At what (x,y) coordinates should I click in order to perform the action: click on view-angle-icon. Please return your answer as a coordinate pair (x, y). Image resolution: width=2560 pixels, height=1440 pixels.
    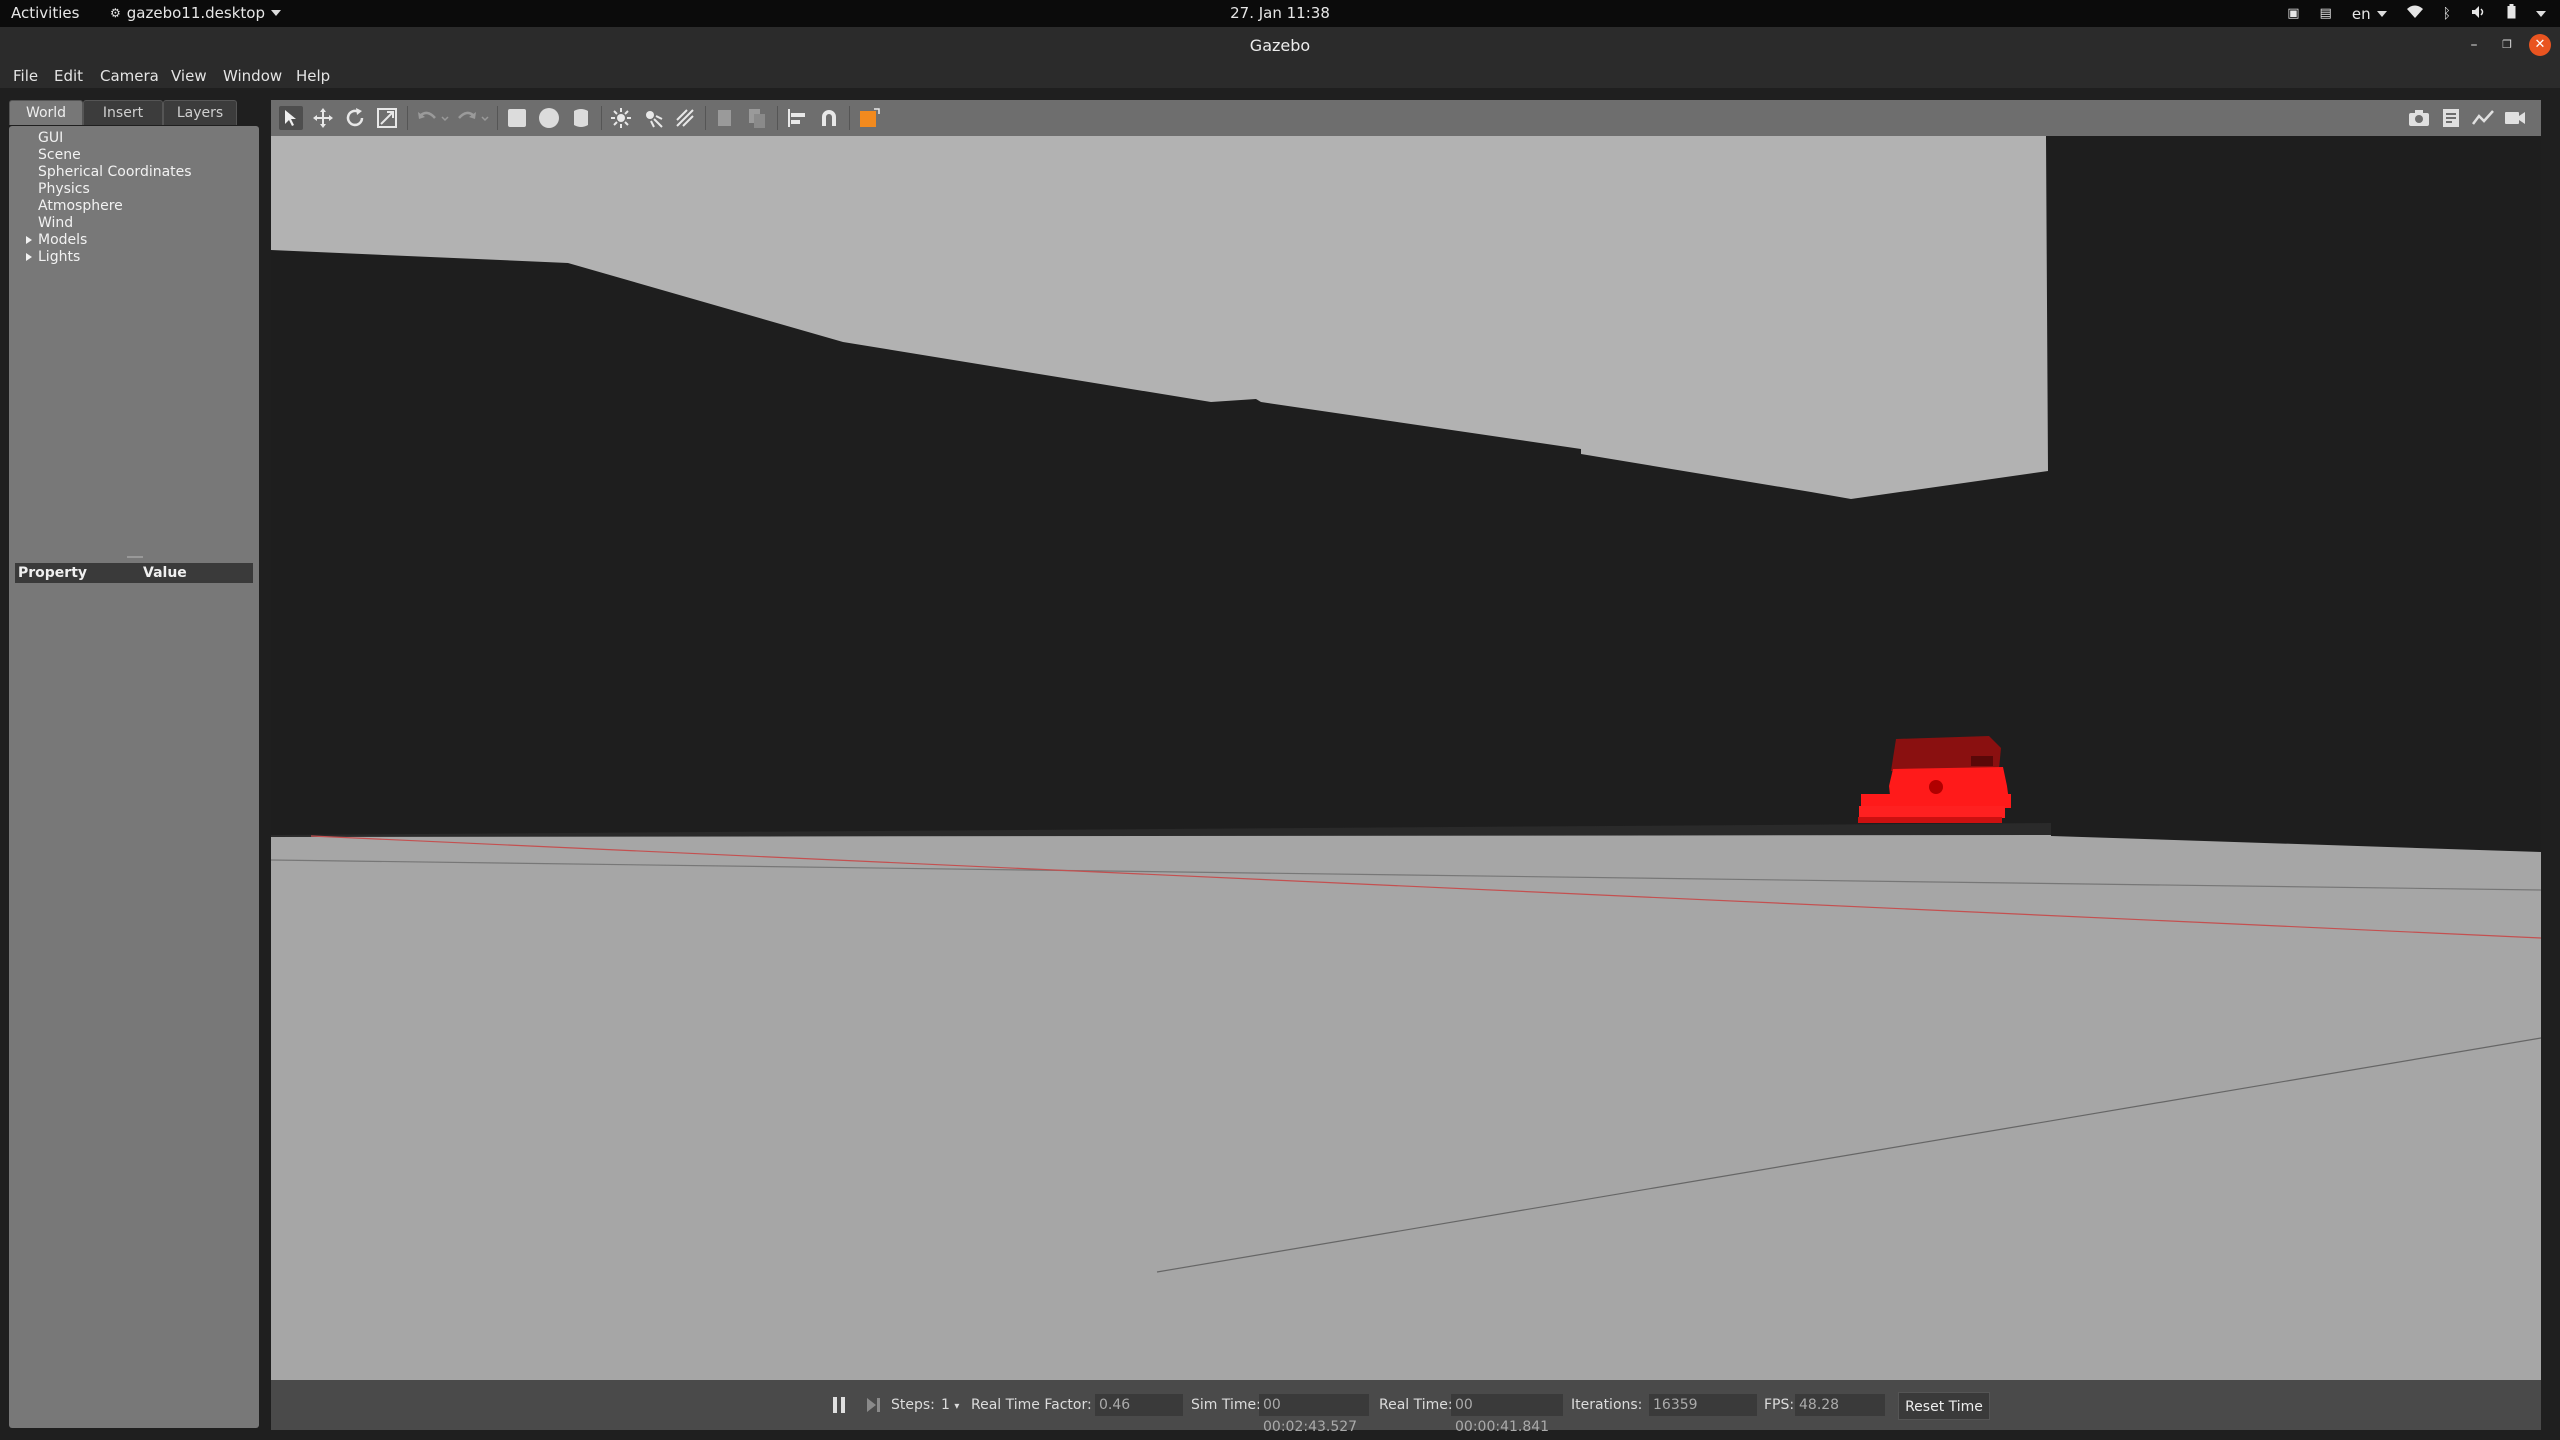
    Looking at the image, I should click on (869, 118).